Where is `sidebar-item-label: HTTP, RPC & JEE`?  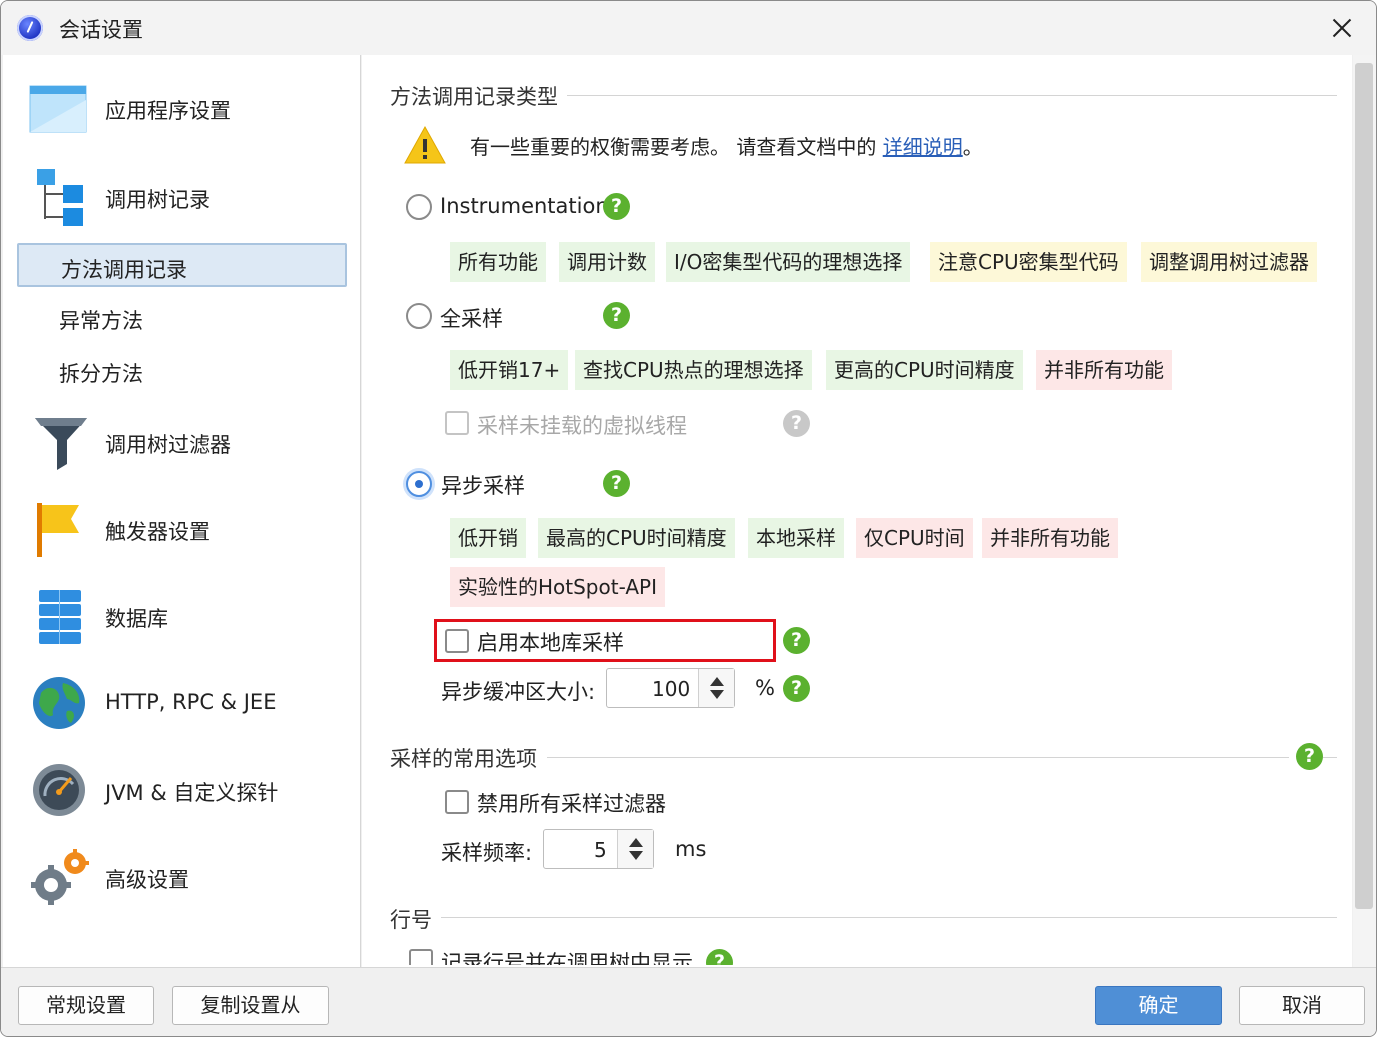 sidebar-item-label: HTTP, RPC & JEE is located at coordinates (191, 702).